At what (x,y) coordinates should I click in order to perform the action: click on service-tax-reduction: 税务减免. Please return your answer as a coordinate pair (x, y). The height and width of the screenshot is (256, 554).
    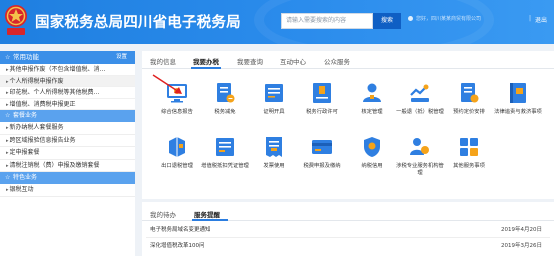
    Looking at the image, I should click on (225, 98).